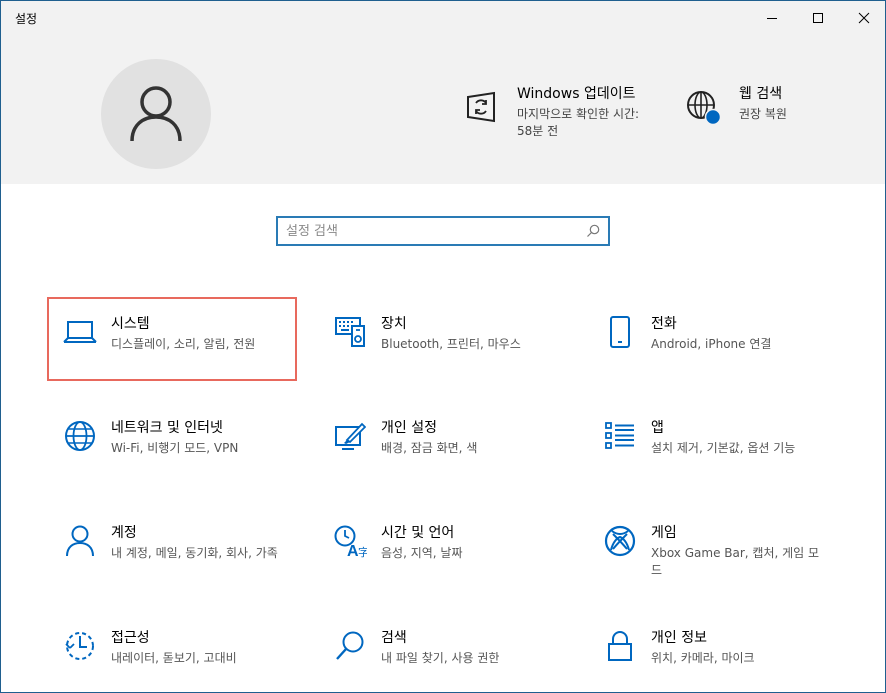 The image size is (886, 693). I want to click on xbox-icon, so click(620, 541).